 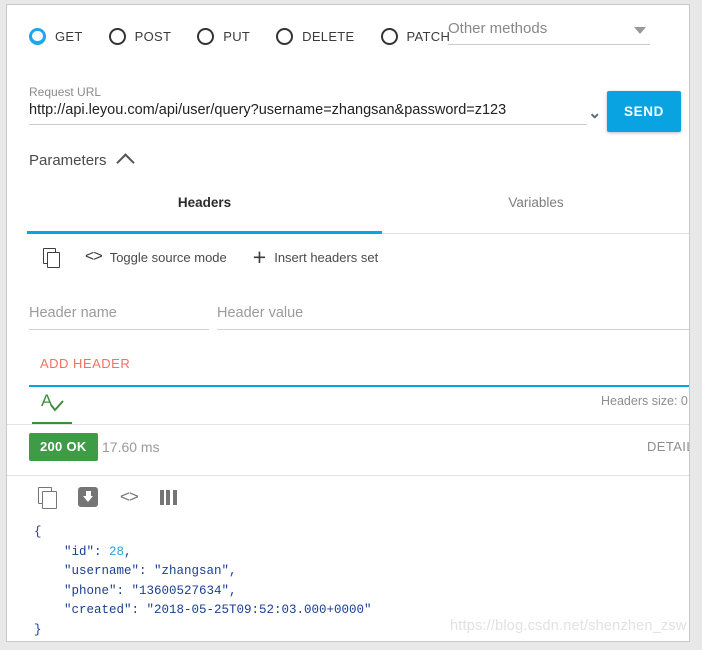 I want to click on tab-variables: Variables, so click(x=535, y=202).